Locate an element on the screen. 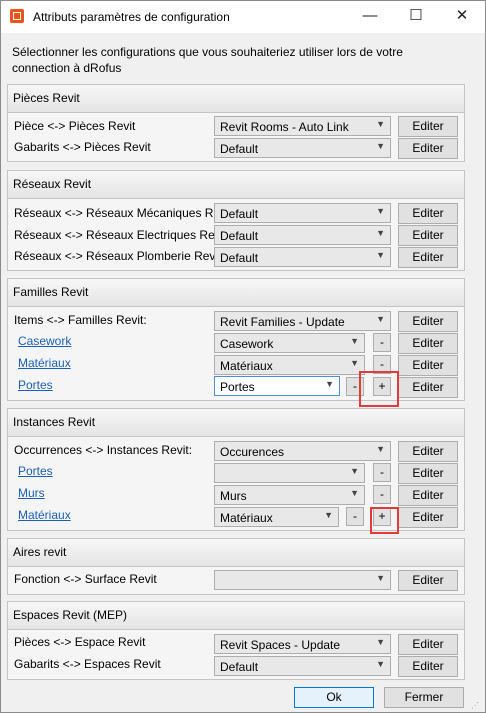 The width and height of the screenshot is (486, 713). gabarits-combo: Default ▼ is located at coordinates (302, 148).